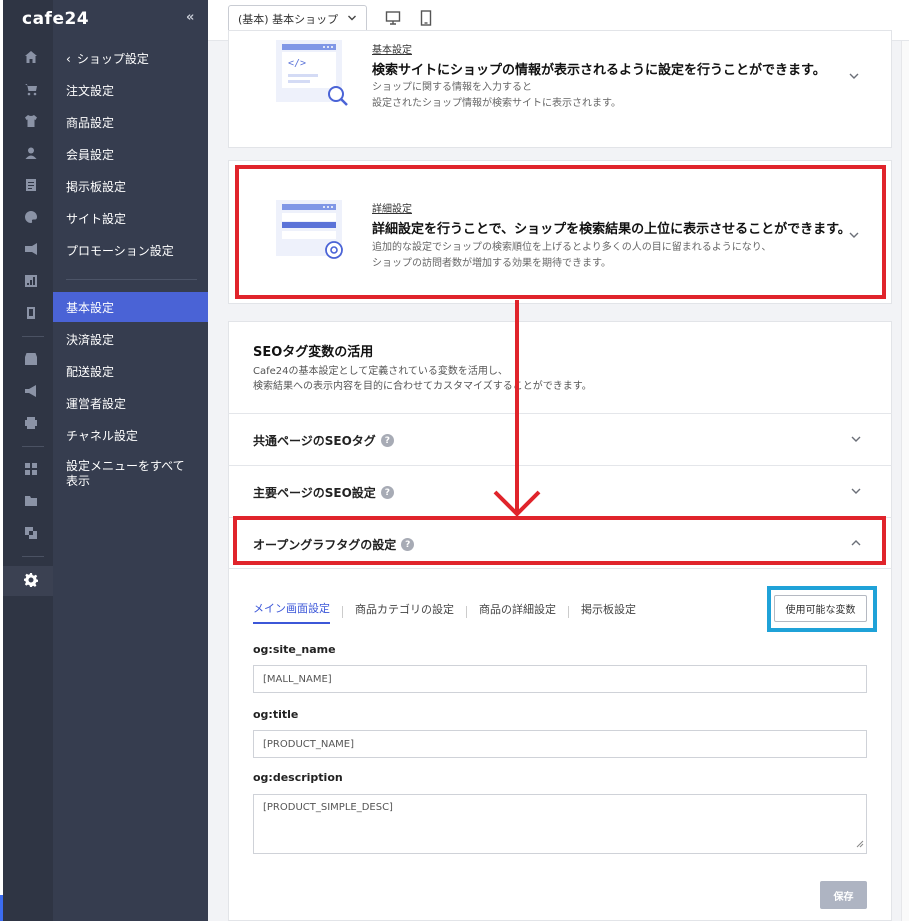 This screenshot has height=921, width=909. What do you see at coordinates (517, 408) in the screenshot?
I see `annotation-arrow-icon` at bounding box center [517, 408].